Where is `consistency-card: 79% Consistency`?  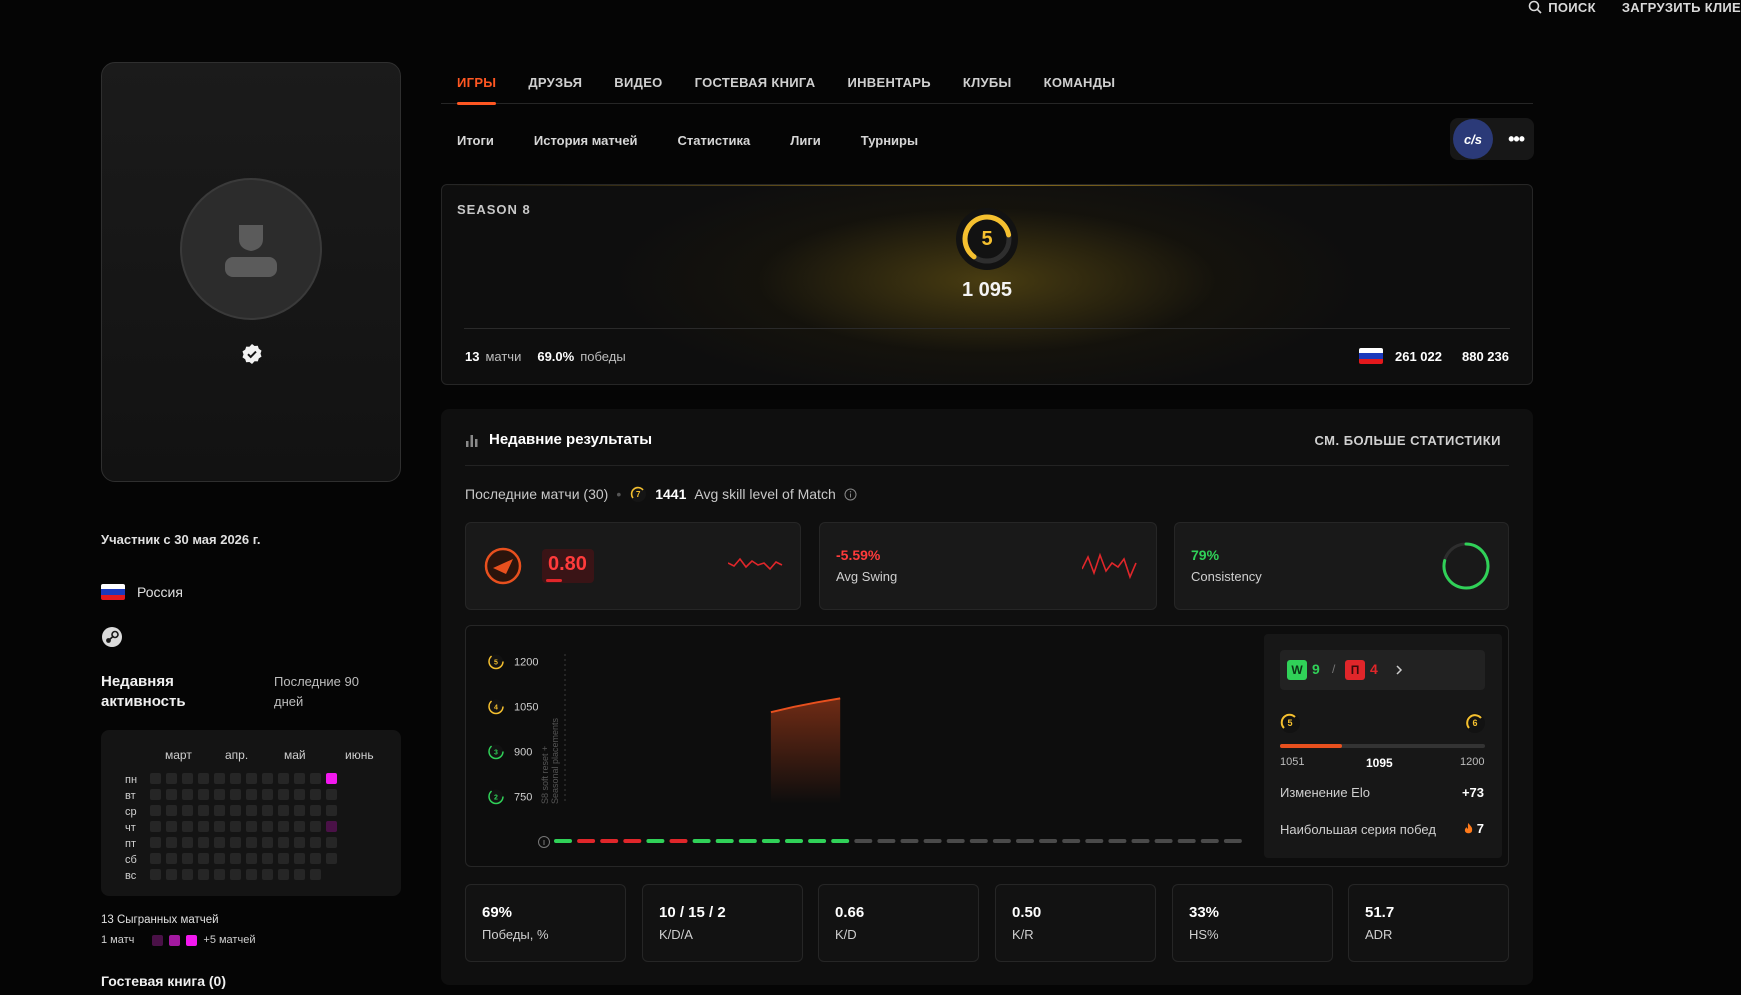
consistency-card: 79% Consistency is located at coordinates (1341, 566).